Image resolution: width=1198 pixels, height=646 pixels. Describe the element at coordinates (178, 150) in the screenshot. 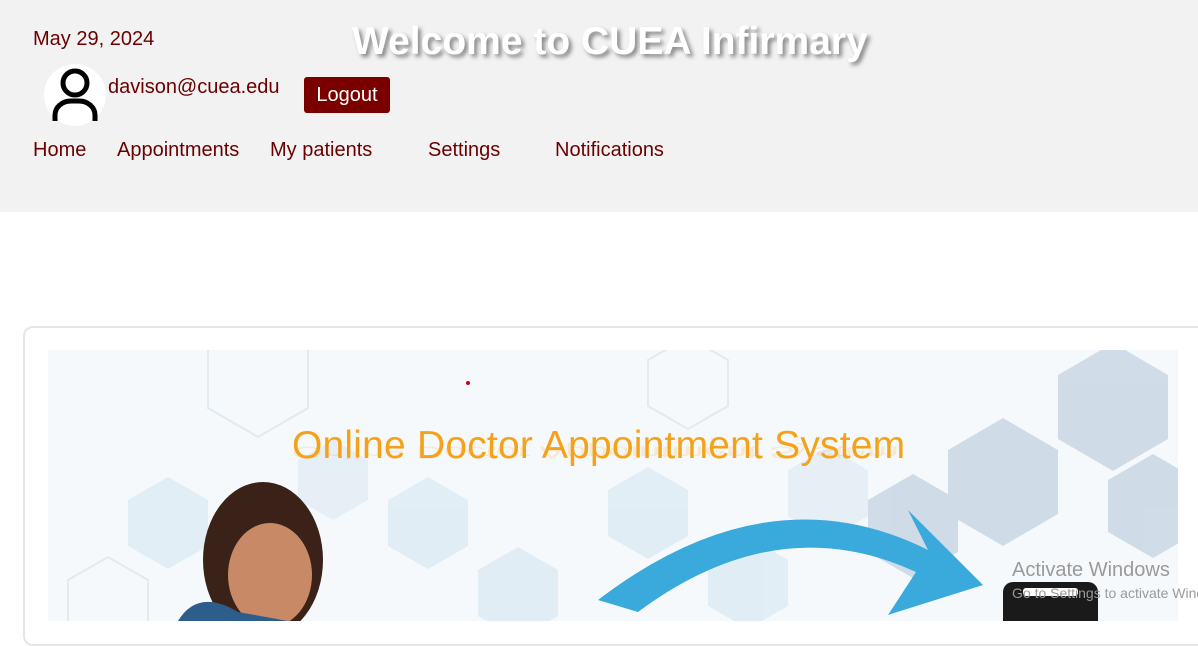

I see `nav-item-appointments: Appointments` at that location.